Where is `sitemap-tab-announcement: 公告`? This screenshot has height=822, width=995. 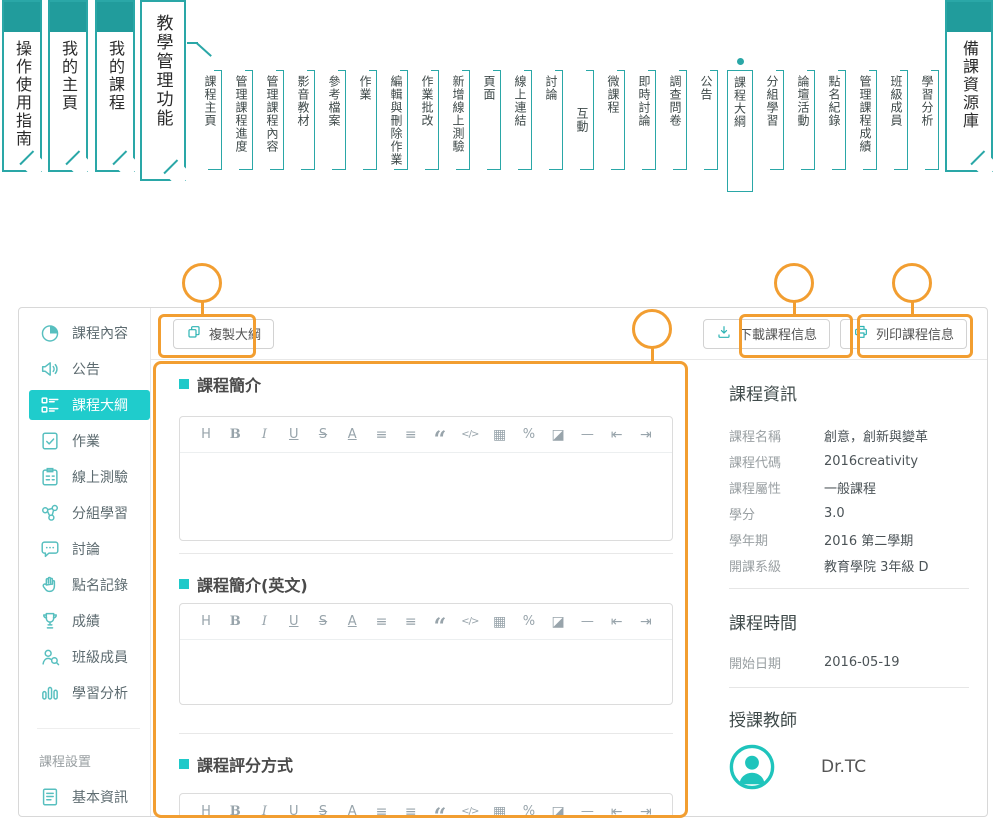
sitemap-tab-announcement: 公告 is located at coordinates (707, 120).